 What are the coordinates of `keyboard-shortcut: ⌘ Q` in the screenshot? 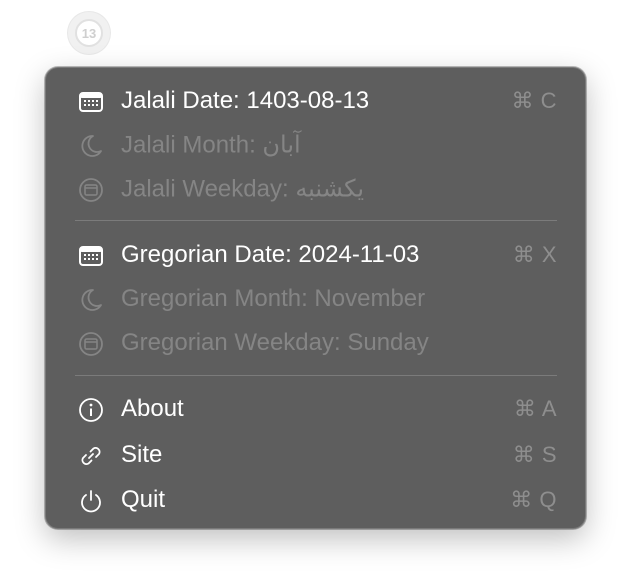 It's located at (533, 499).